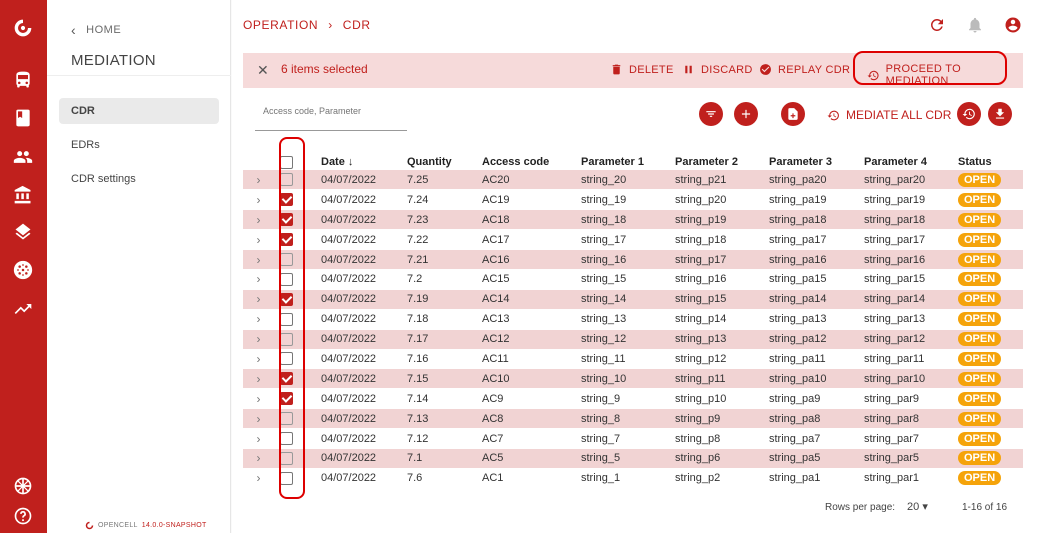 The width and height of the screenshot is (1040, 533). I want to click on bell-icon, so click(975, 25).